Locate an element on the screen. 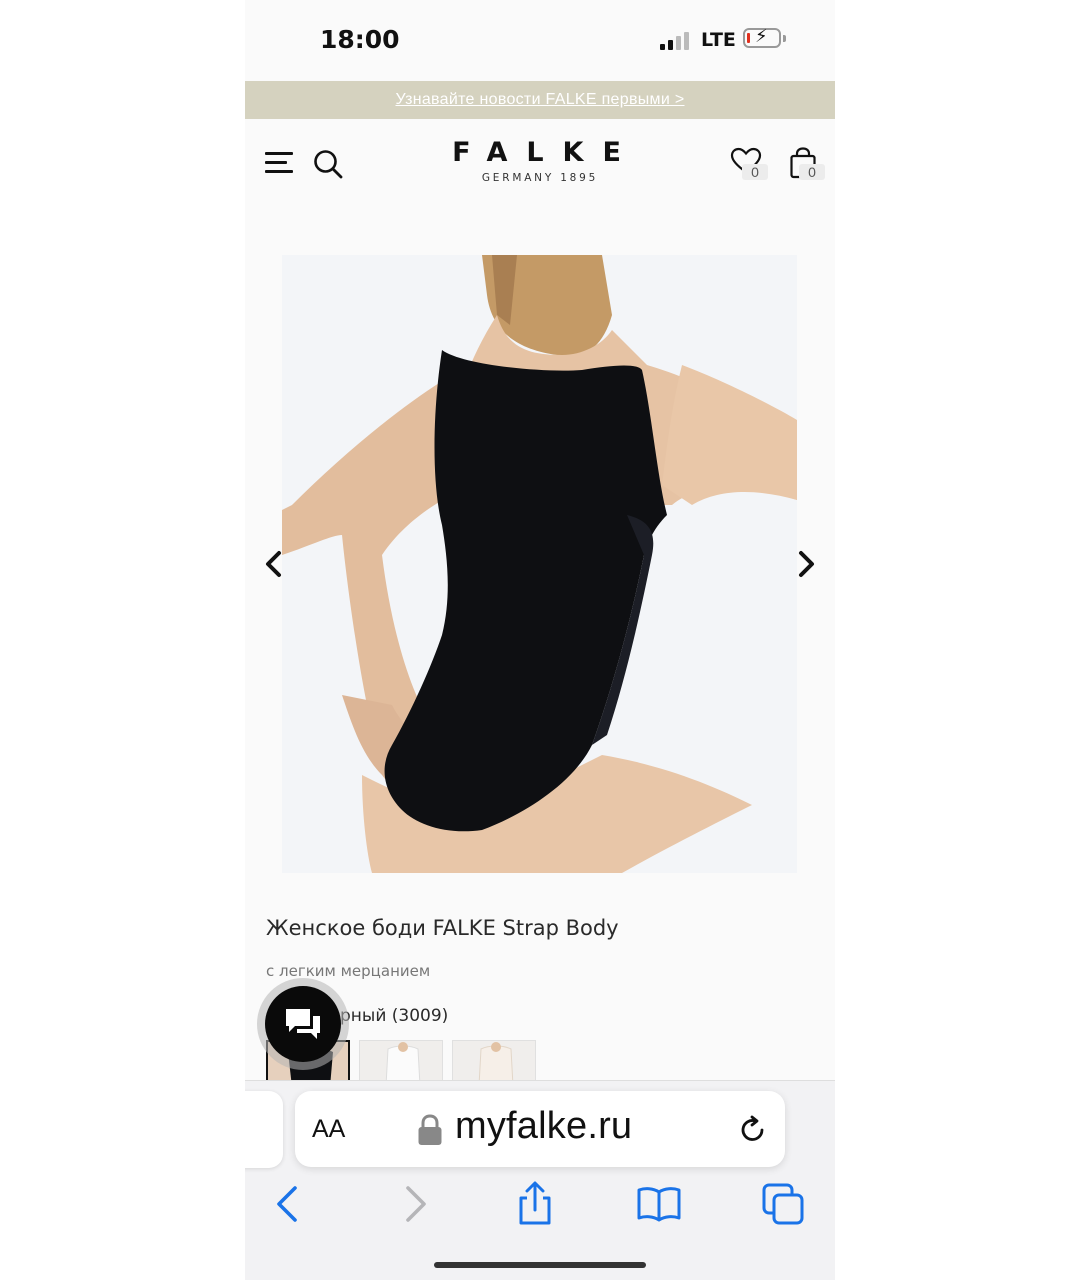 This screenshot has width=1080, height=1280. forward-chevron-icon is located at coordinates (413, 1204).